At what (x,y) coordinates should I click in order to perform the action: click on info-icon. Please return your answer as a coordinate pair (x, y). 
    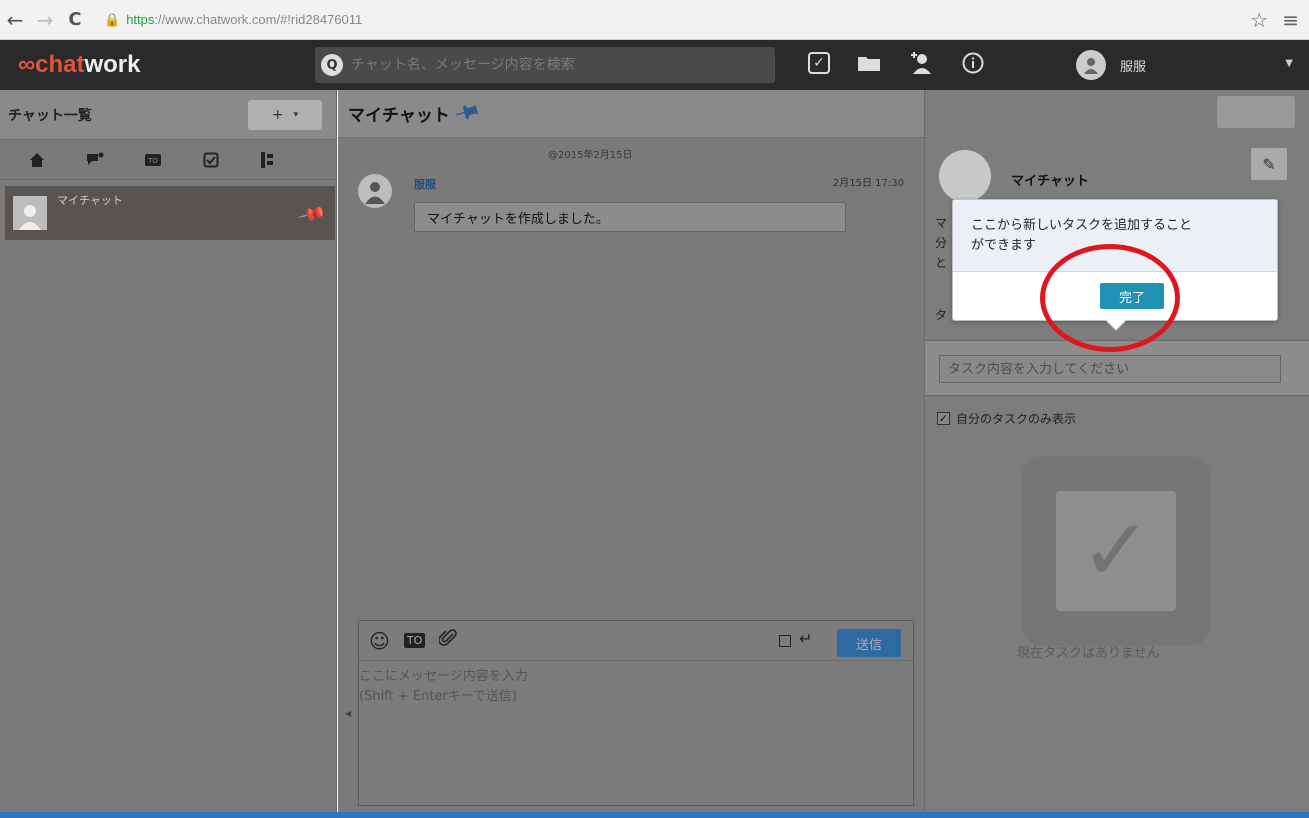
    Looking at the image, I should click on (973, 63).